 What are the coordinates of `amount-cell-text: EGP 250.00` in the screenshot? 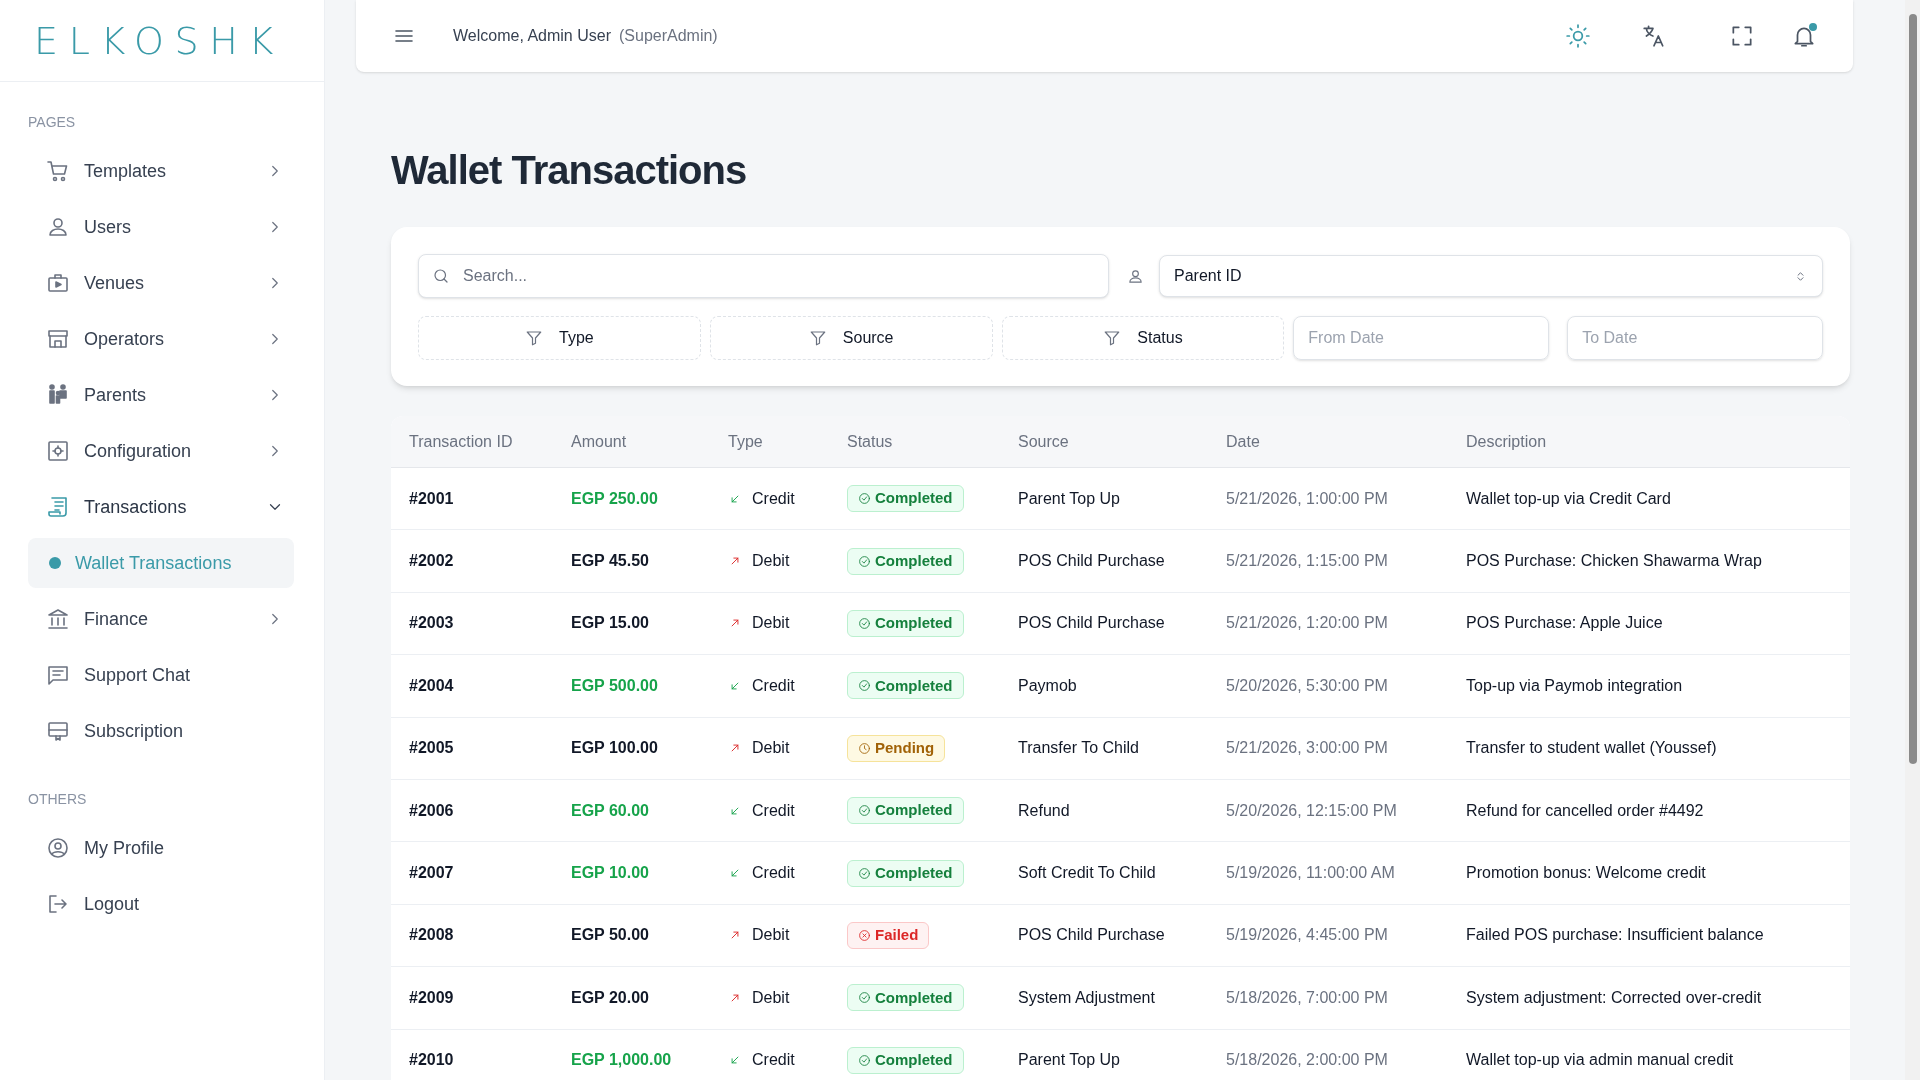 It's located at (615, 498).